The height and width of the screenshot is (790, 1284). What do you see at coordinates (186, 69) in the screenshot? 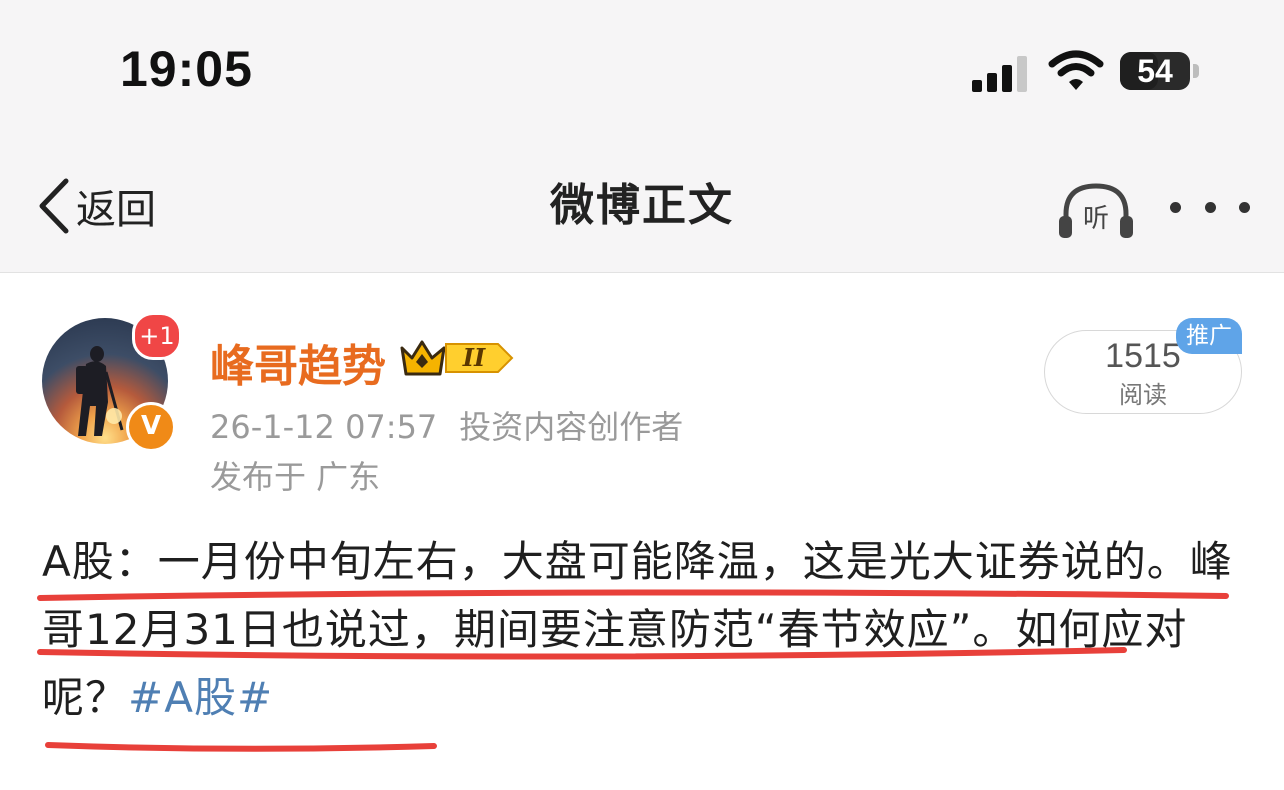
I see `status-time: 19:05` at bounding box center [186, 69].